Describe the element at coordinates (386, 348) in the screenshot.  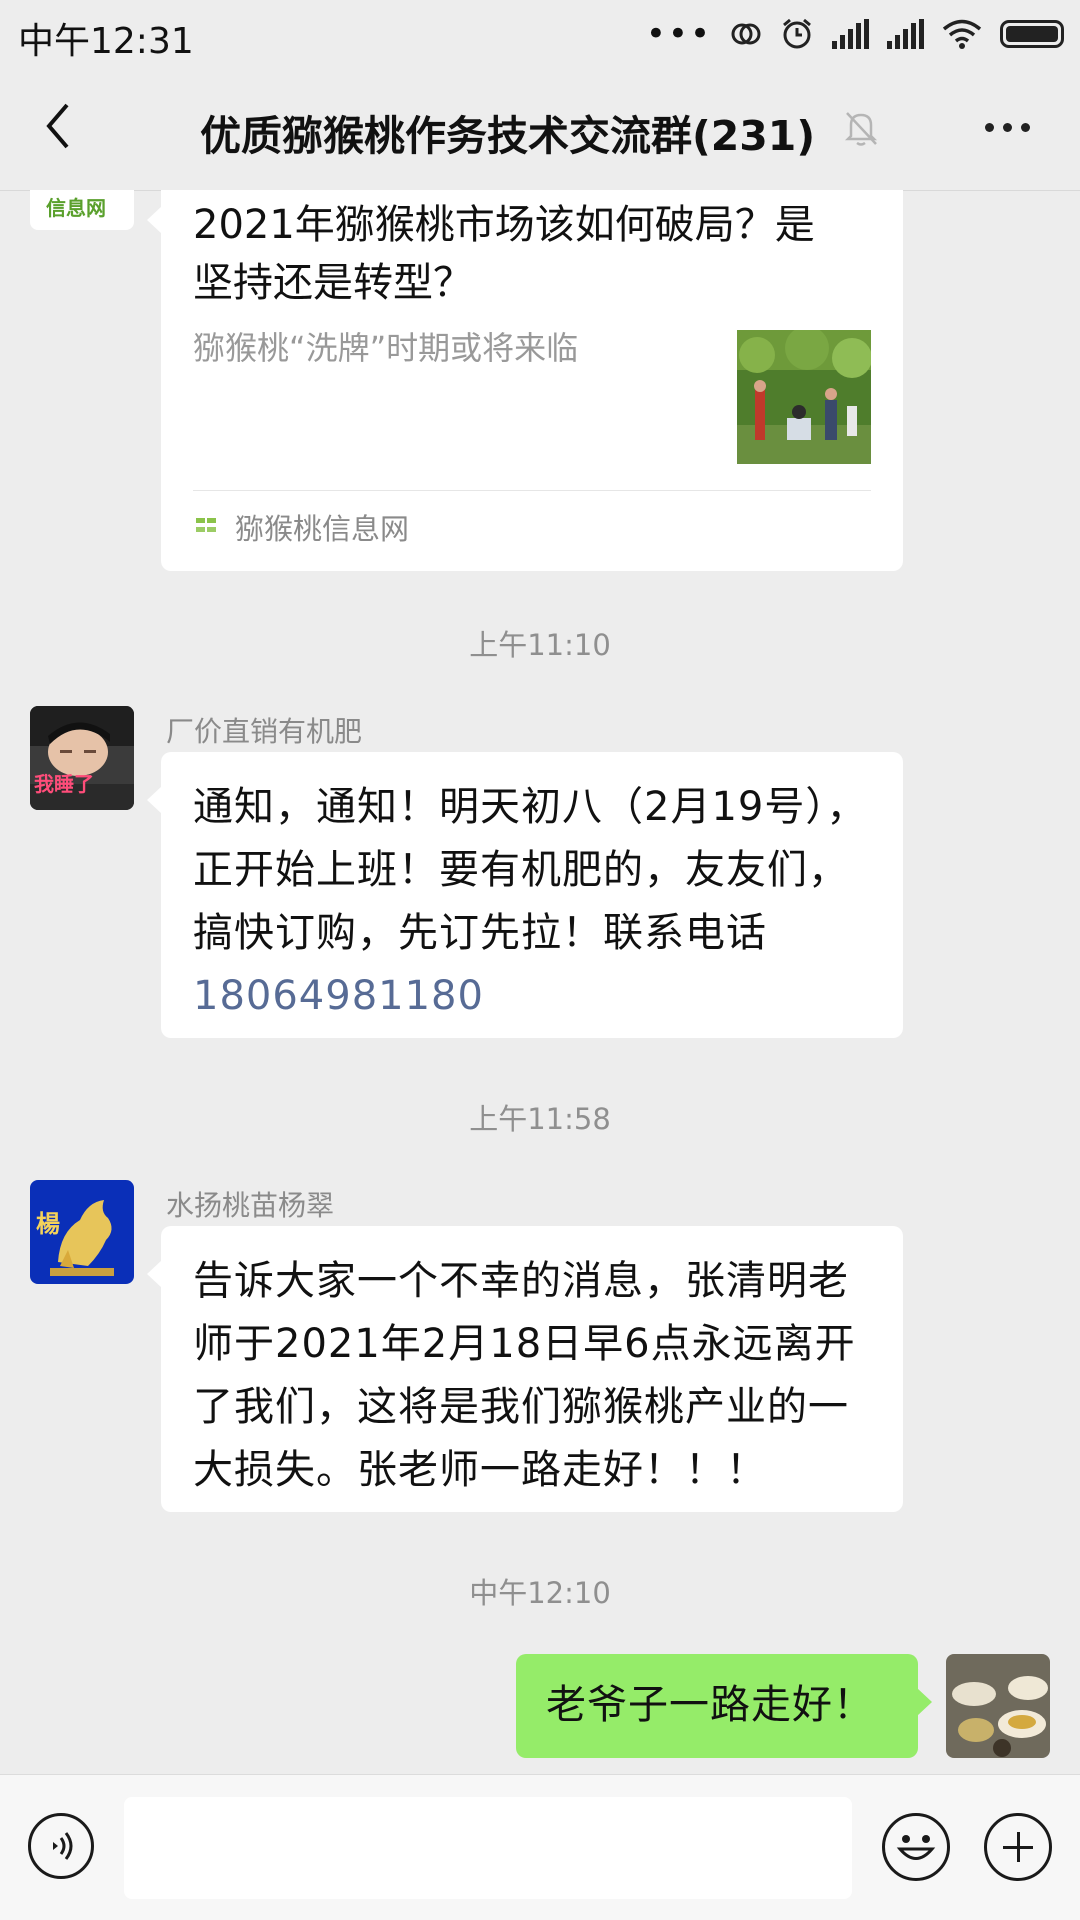
I see `link-card-description: 猕猴桃“洗牌”时期或将来临` at that location.